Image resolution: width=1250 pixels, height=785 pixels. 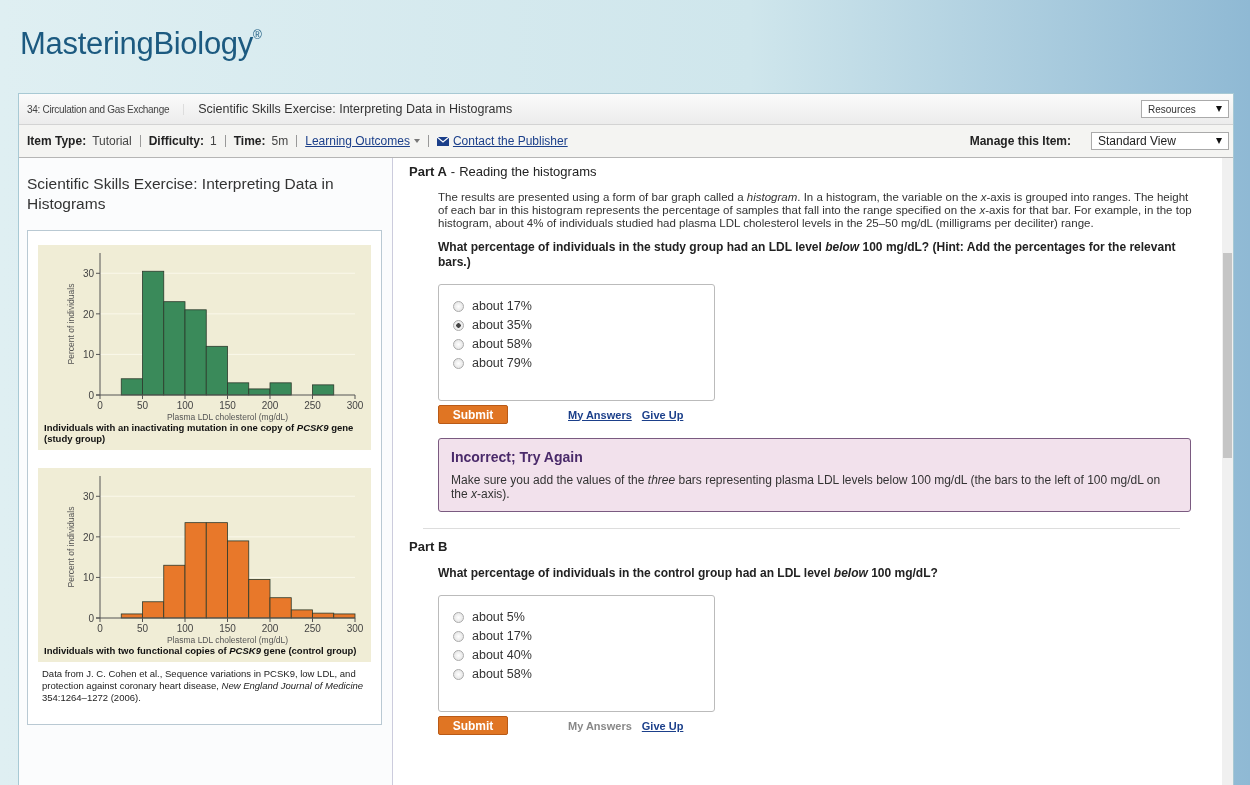 I want to click on logo: MasteringBiology$^{®}$, so click(x=141, y=44).